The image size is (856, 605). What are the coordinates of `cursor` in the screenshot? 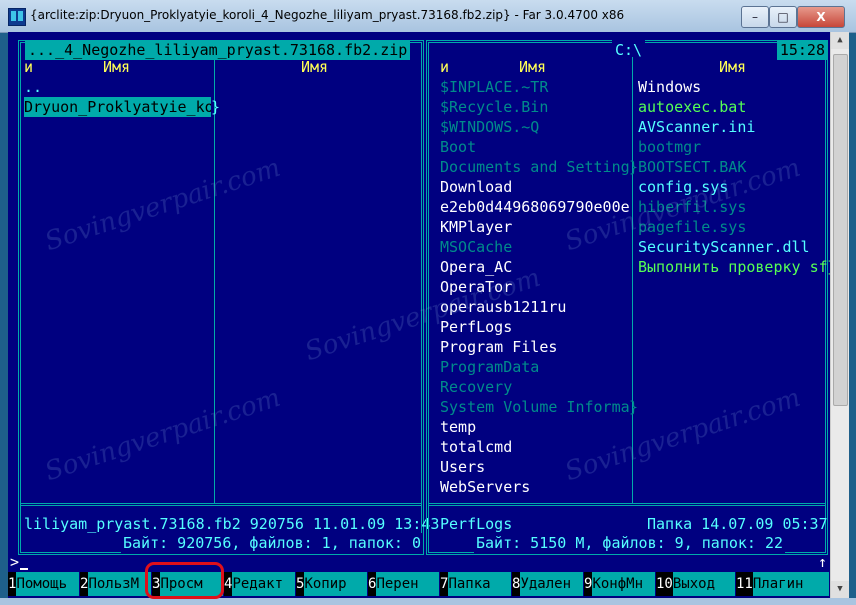 It's located at (24, 569).